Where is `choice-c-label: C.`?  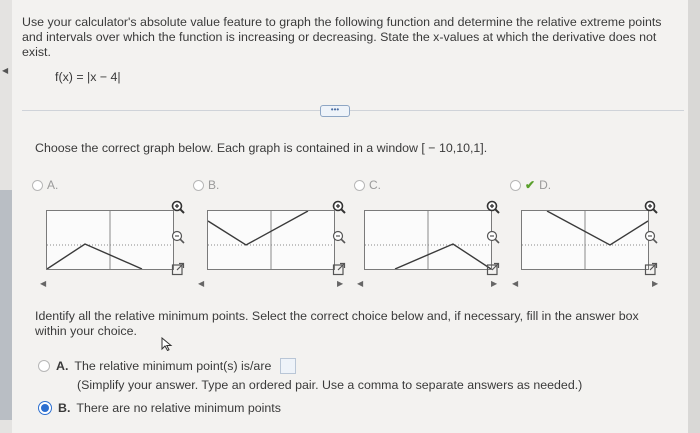
choice-c-label: C. is located at coordinates (375, 185).